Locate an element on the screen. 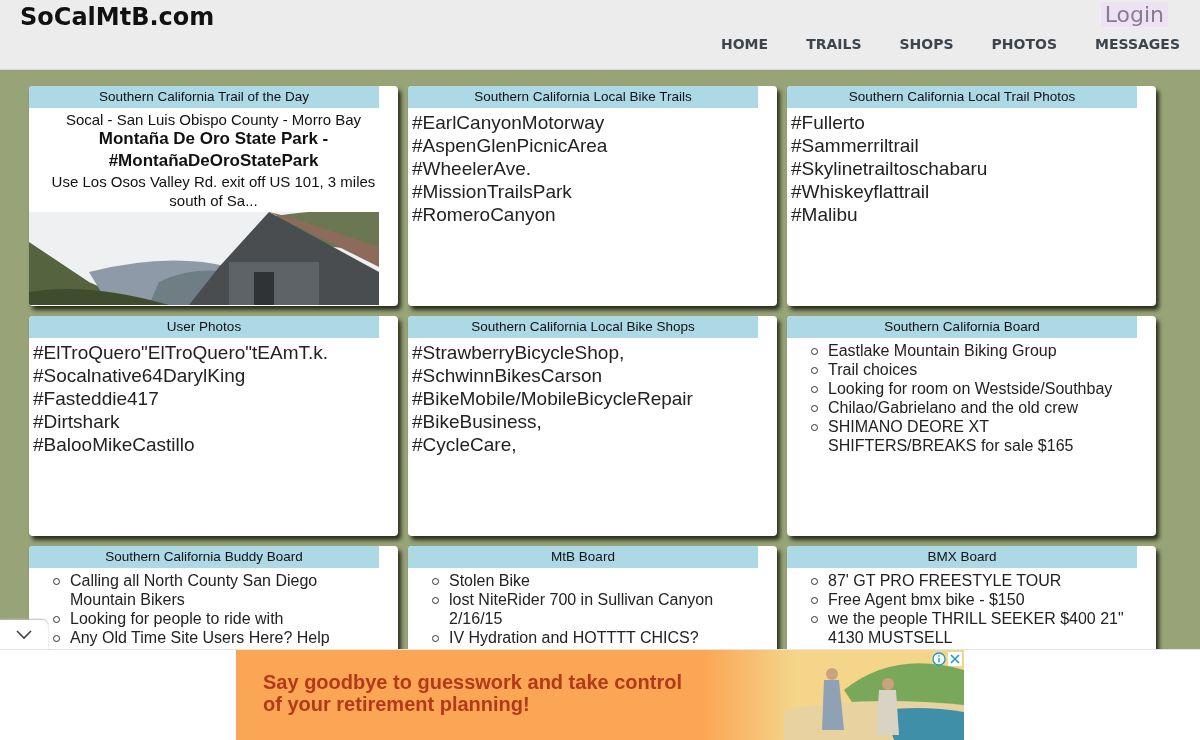  topic-link: IV Hydration and HOTTTT CHICS? is located at coordinates (574, 637).